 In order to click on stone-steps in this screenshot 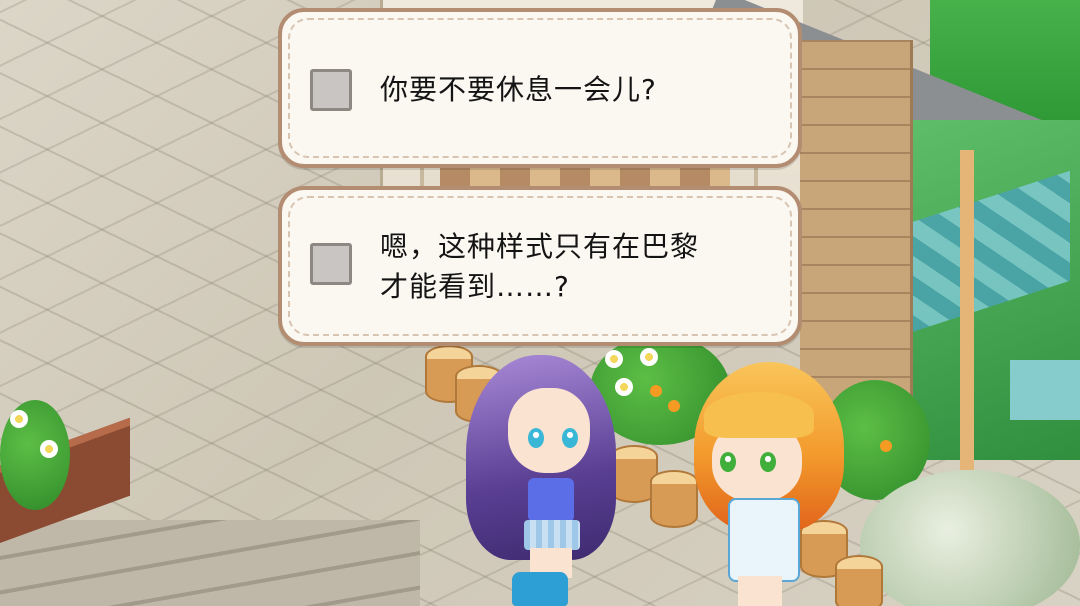, I will do `click(210, 563)`.